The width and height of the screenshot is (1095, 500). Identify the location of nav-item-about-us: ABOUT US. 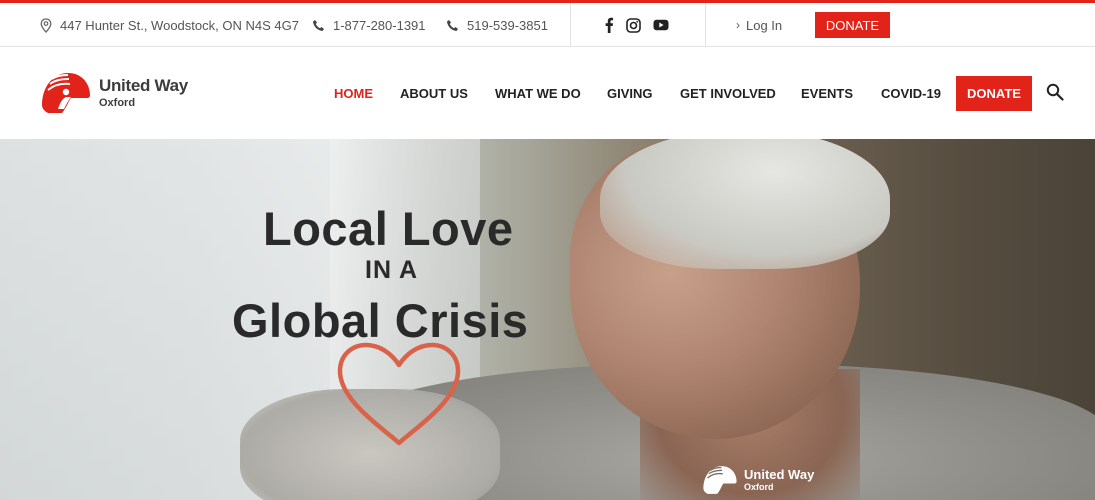
(434, 93).